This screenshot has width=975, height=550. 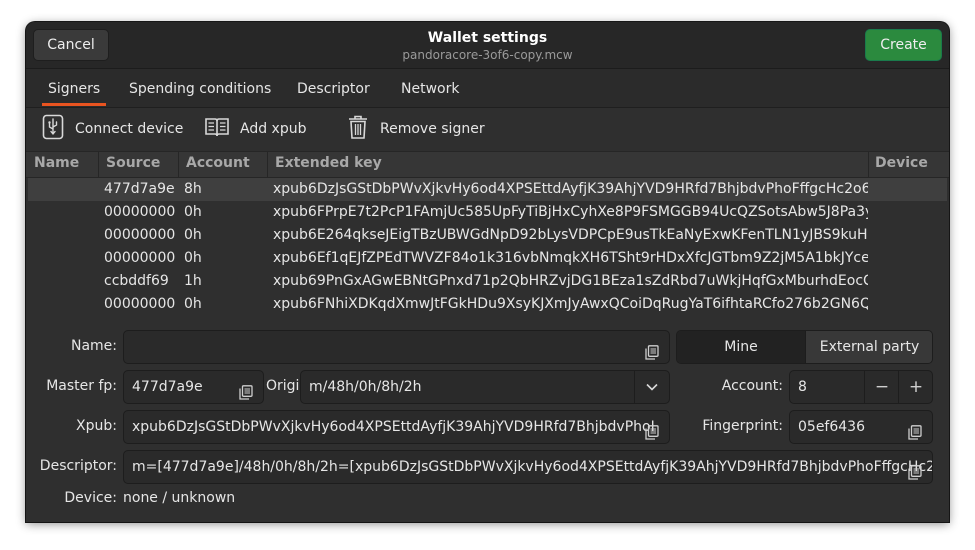 What do you see at coordinates (78, 466) in the screenshot?
I see `descriptor-label: Descriptor:` at bounding box center [78, 466].